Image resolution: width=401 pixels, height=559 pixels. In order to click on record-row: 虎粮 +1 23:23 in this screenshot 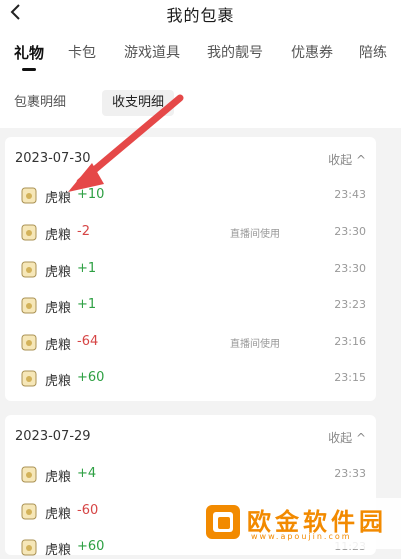, I will do `click(190, 305)`.